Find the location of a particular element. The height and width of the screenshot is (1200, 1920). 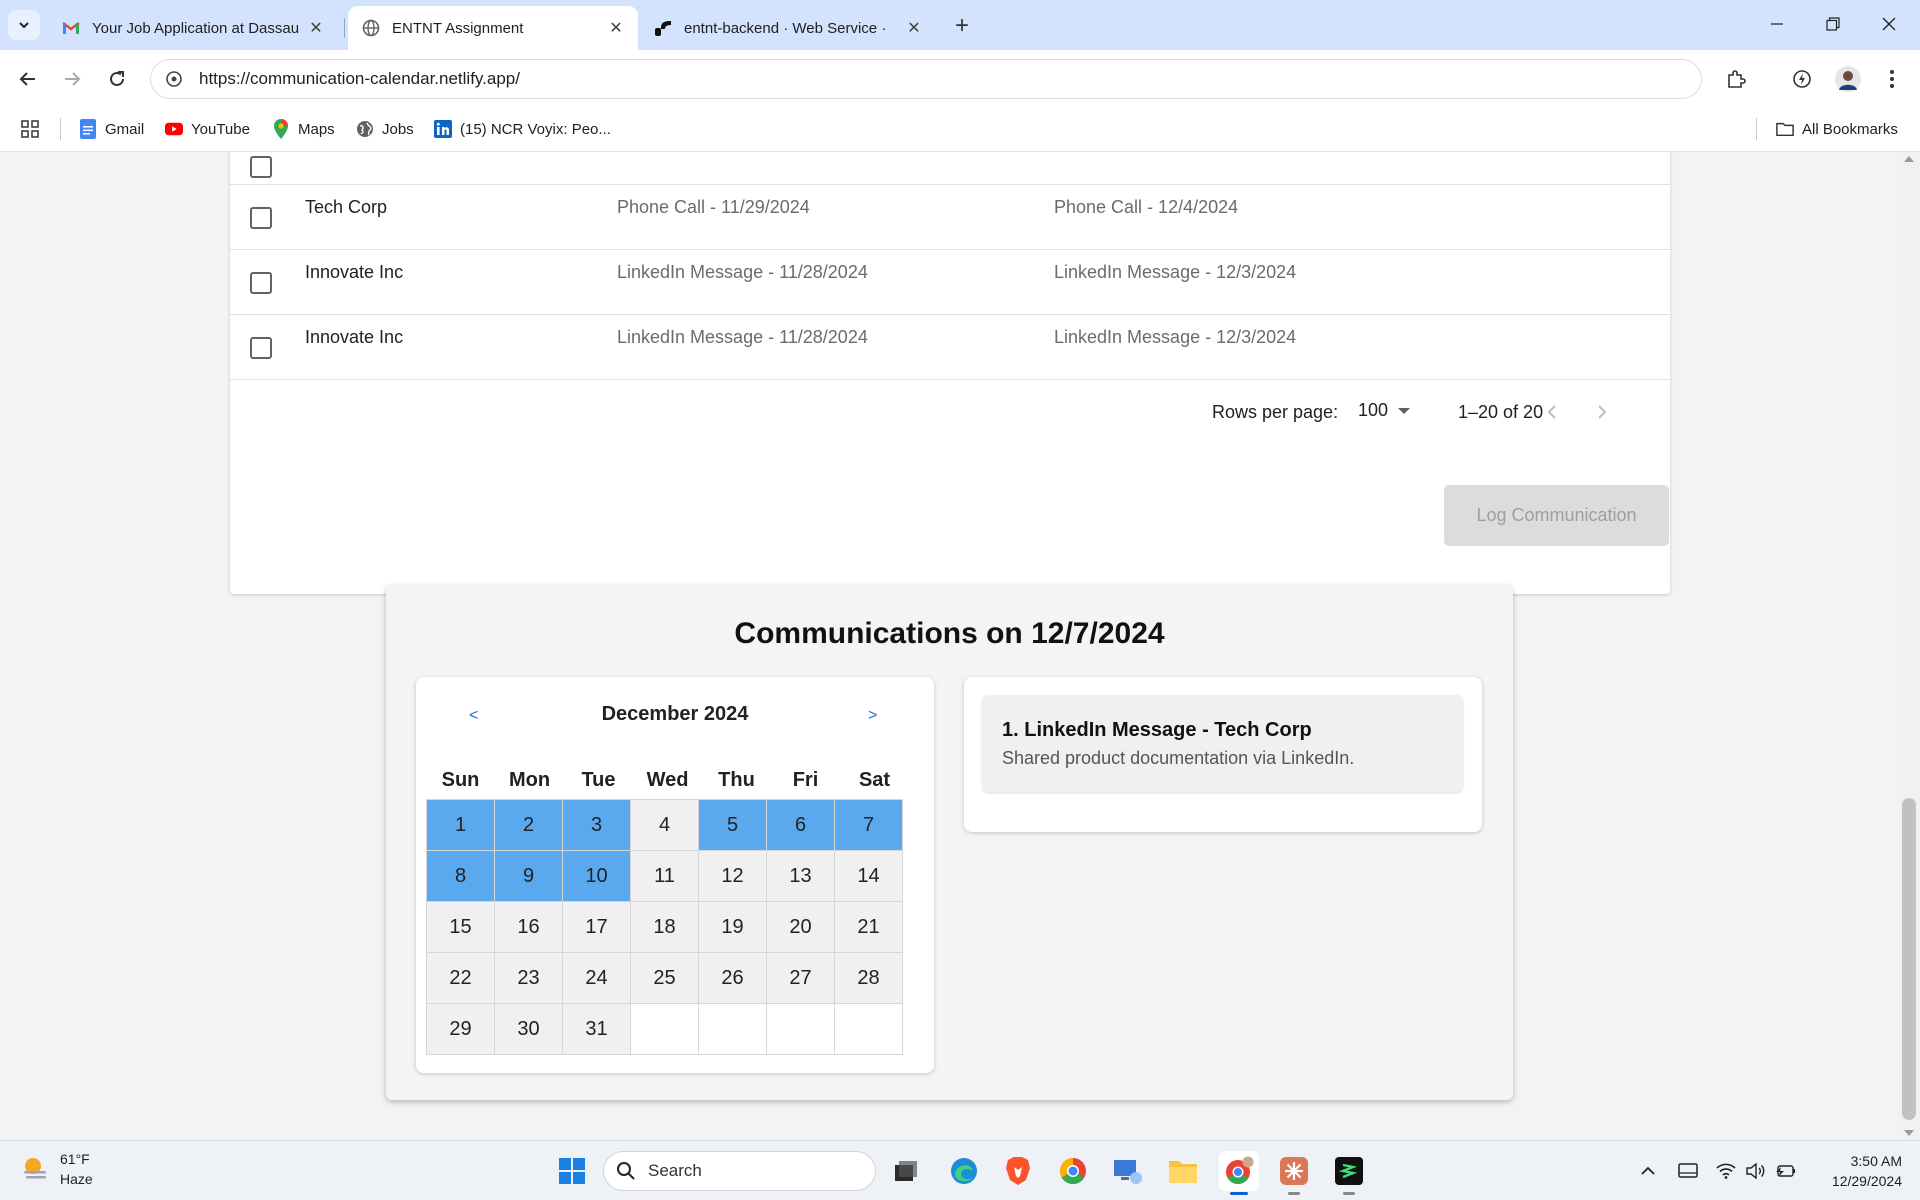

calendar-day: 30 is located at coordinates (528, 1029).